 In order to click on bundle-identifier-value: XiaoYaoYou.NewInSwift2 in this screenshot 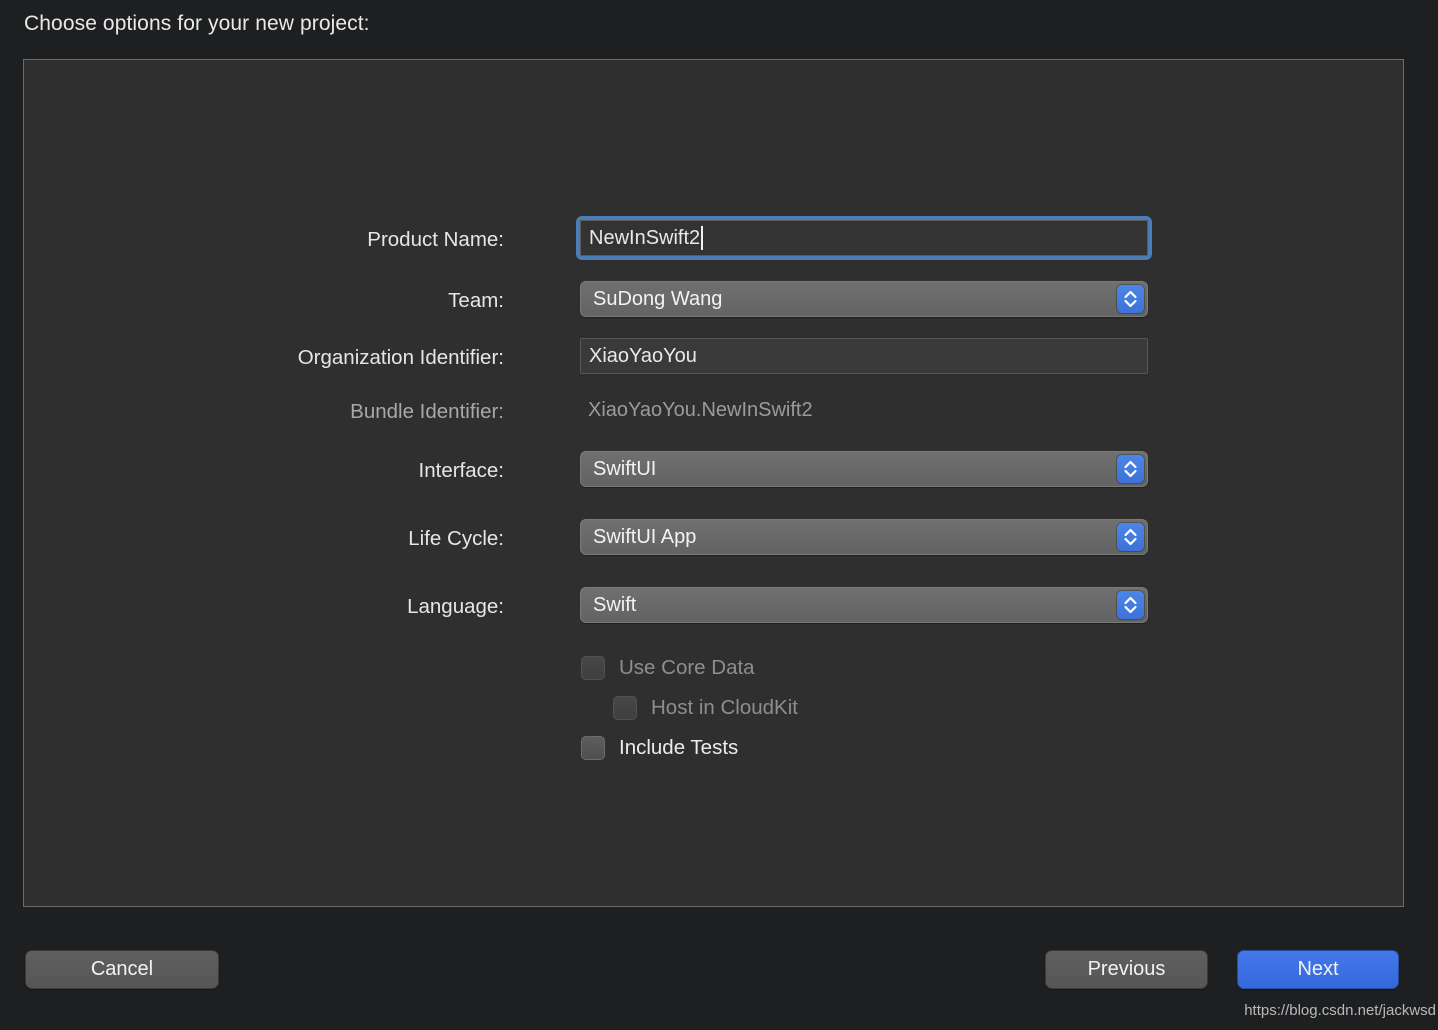, I will do `click(700, 410)`.